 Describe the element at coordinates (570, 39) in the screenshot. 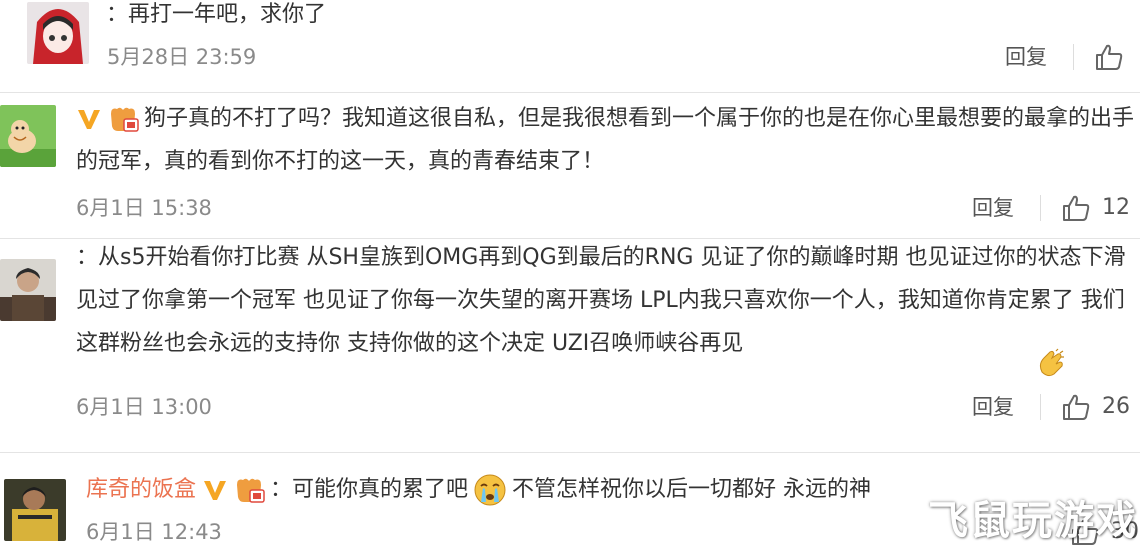

I see `comment-item: ：再打一年吧，求你了 5月28日 23:59 回复` at that location.